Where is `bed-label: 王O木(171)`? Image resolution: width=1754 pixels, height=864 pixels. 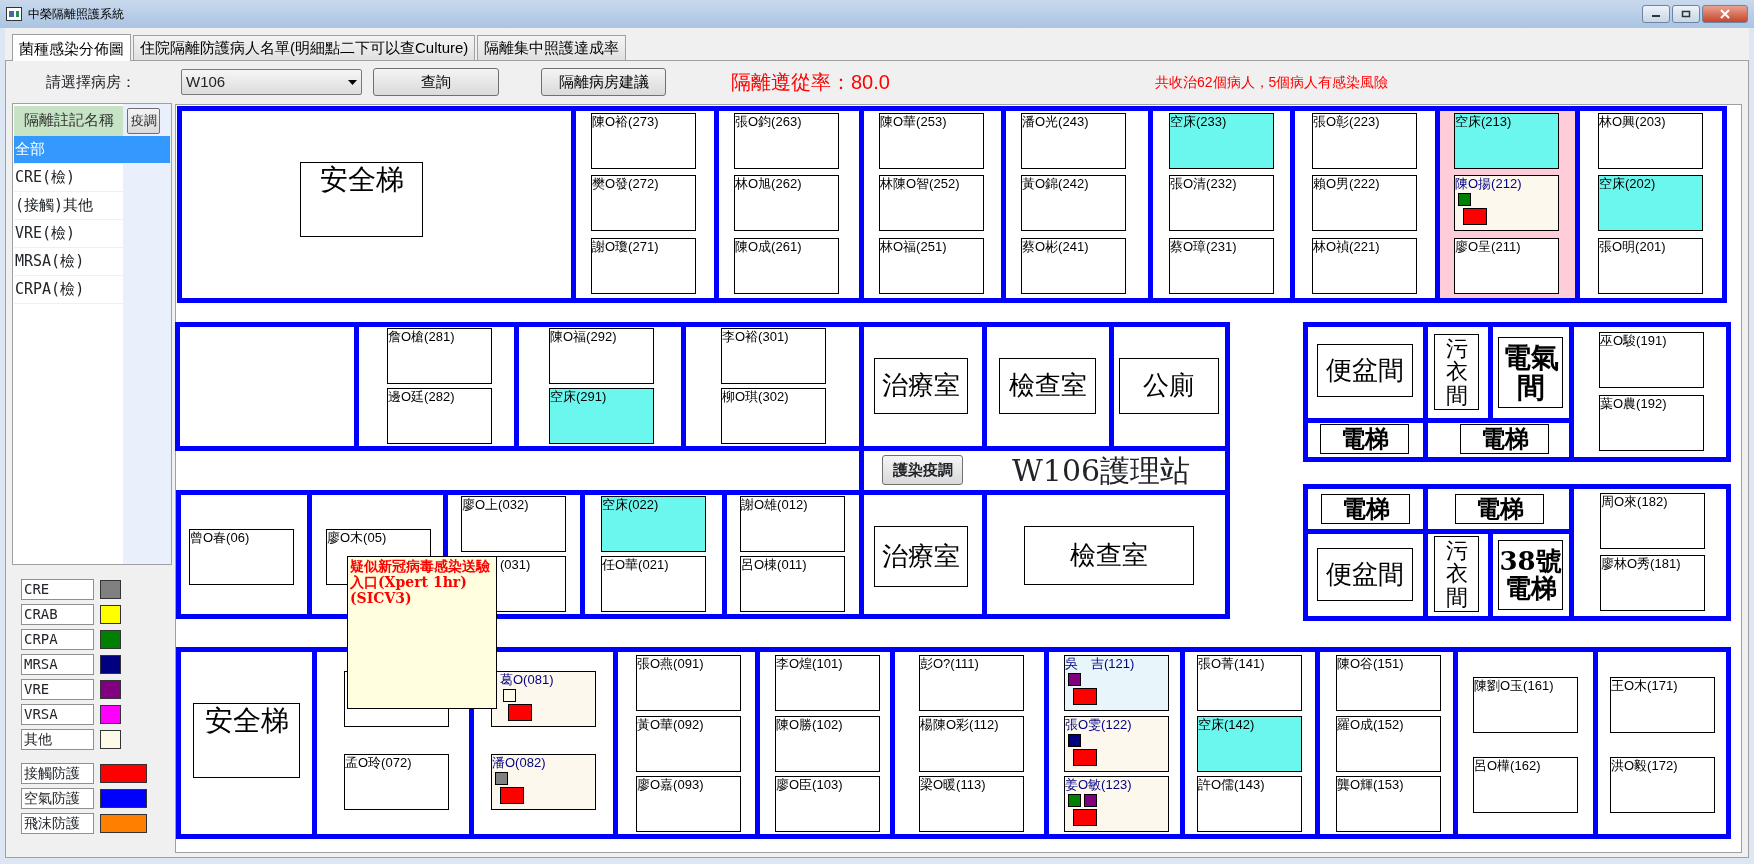
bed-label: 王O木(171) is located at coordinates (1645, 685).